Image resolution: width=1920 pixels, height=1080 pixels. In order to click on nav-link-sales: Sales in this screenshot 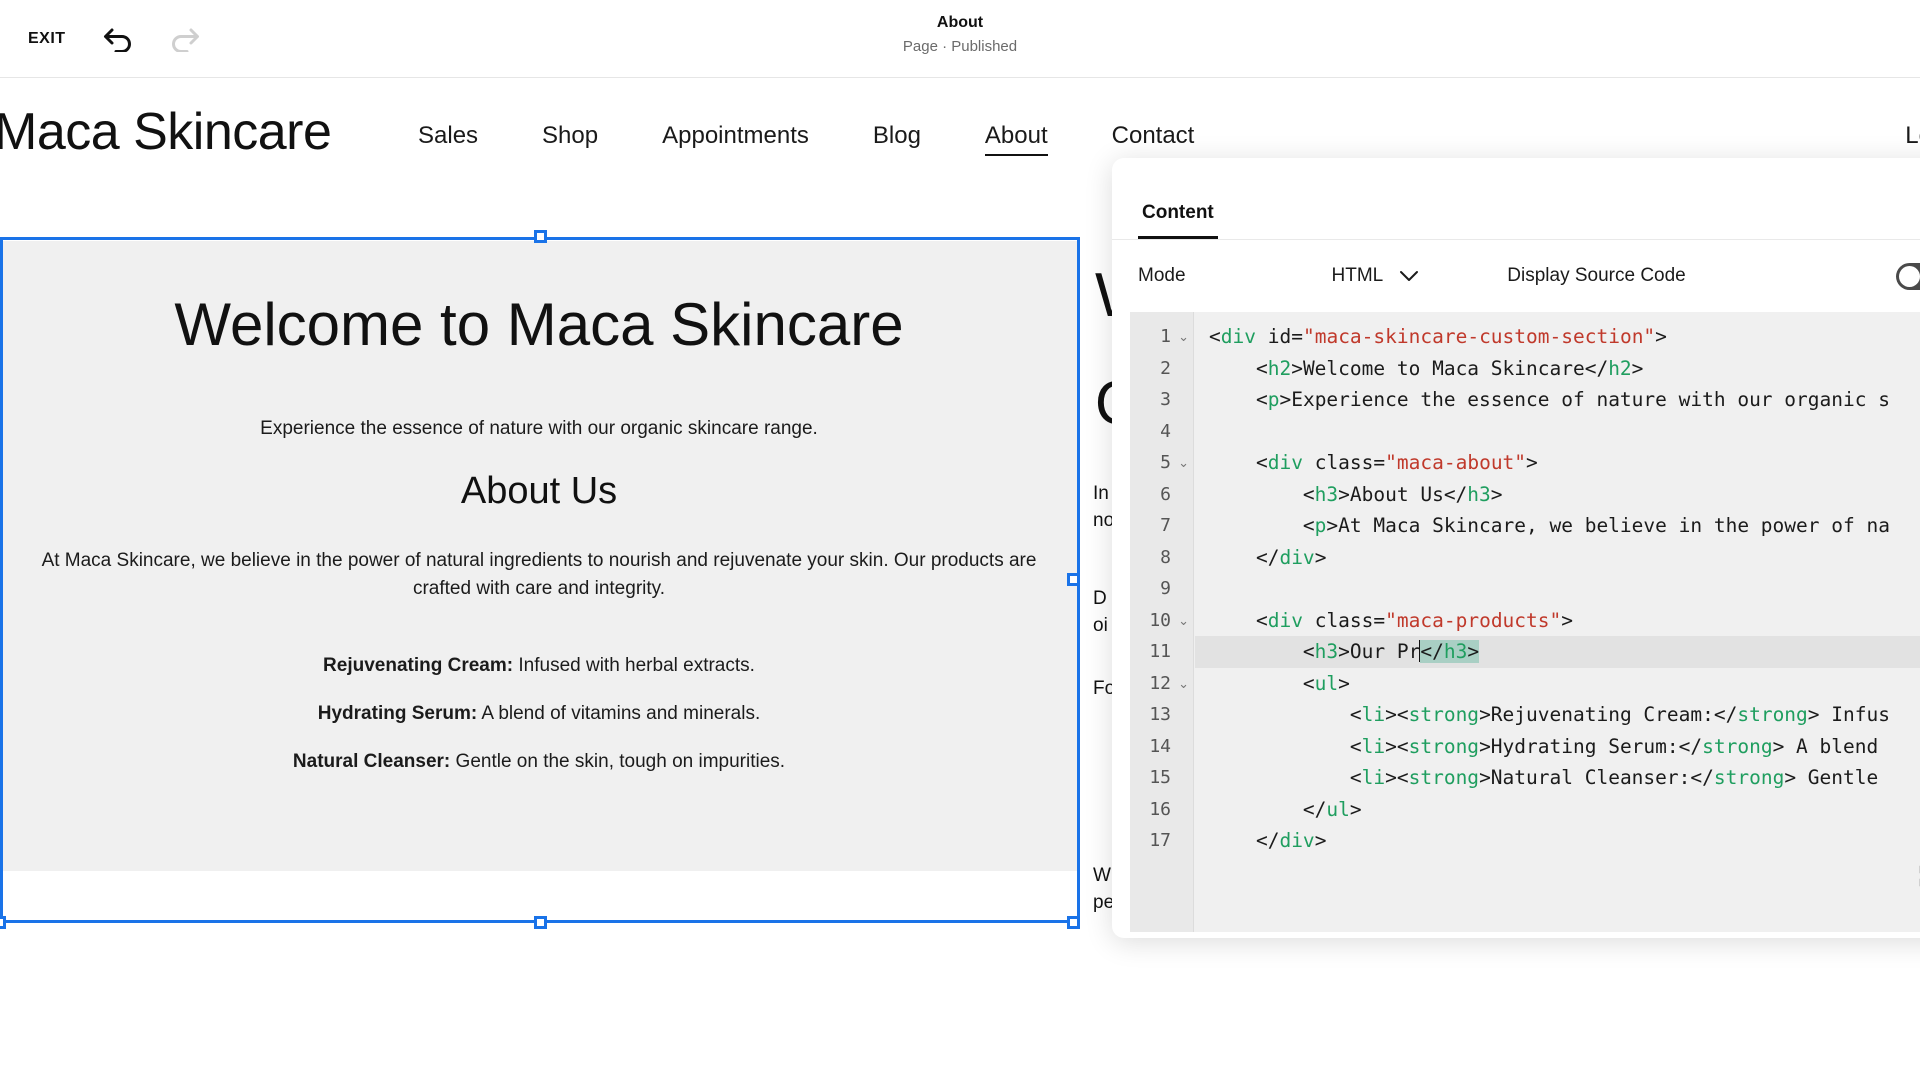, I will do `click(448, 137)`.